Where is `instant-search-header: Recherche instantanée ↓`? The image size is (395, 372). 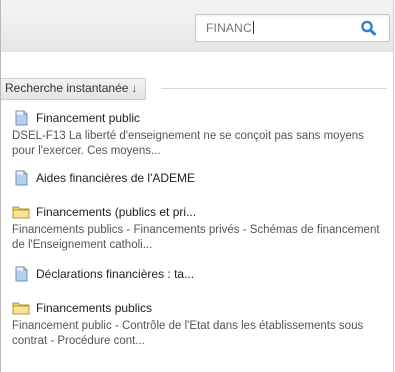
instant-search-header: Recherche instantanée ↓ is located at coordinates (74, 89).